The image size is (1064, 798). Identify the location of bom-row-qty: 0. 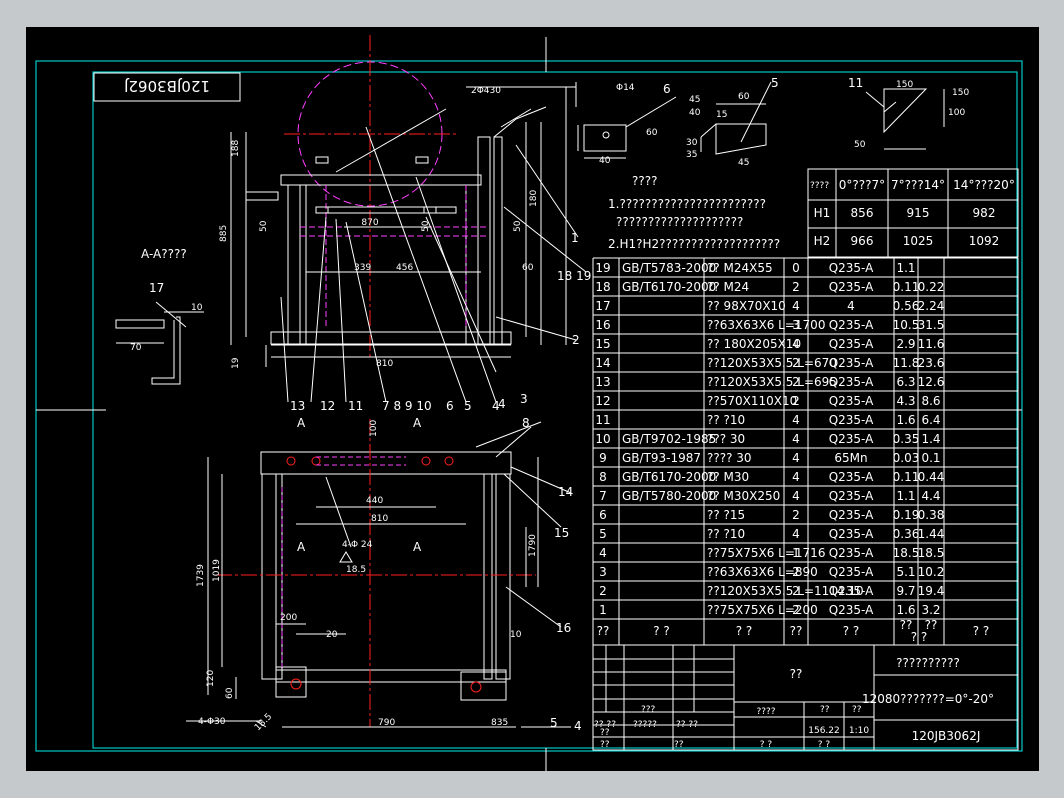
(796, 268).